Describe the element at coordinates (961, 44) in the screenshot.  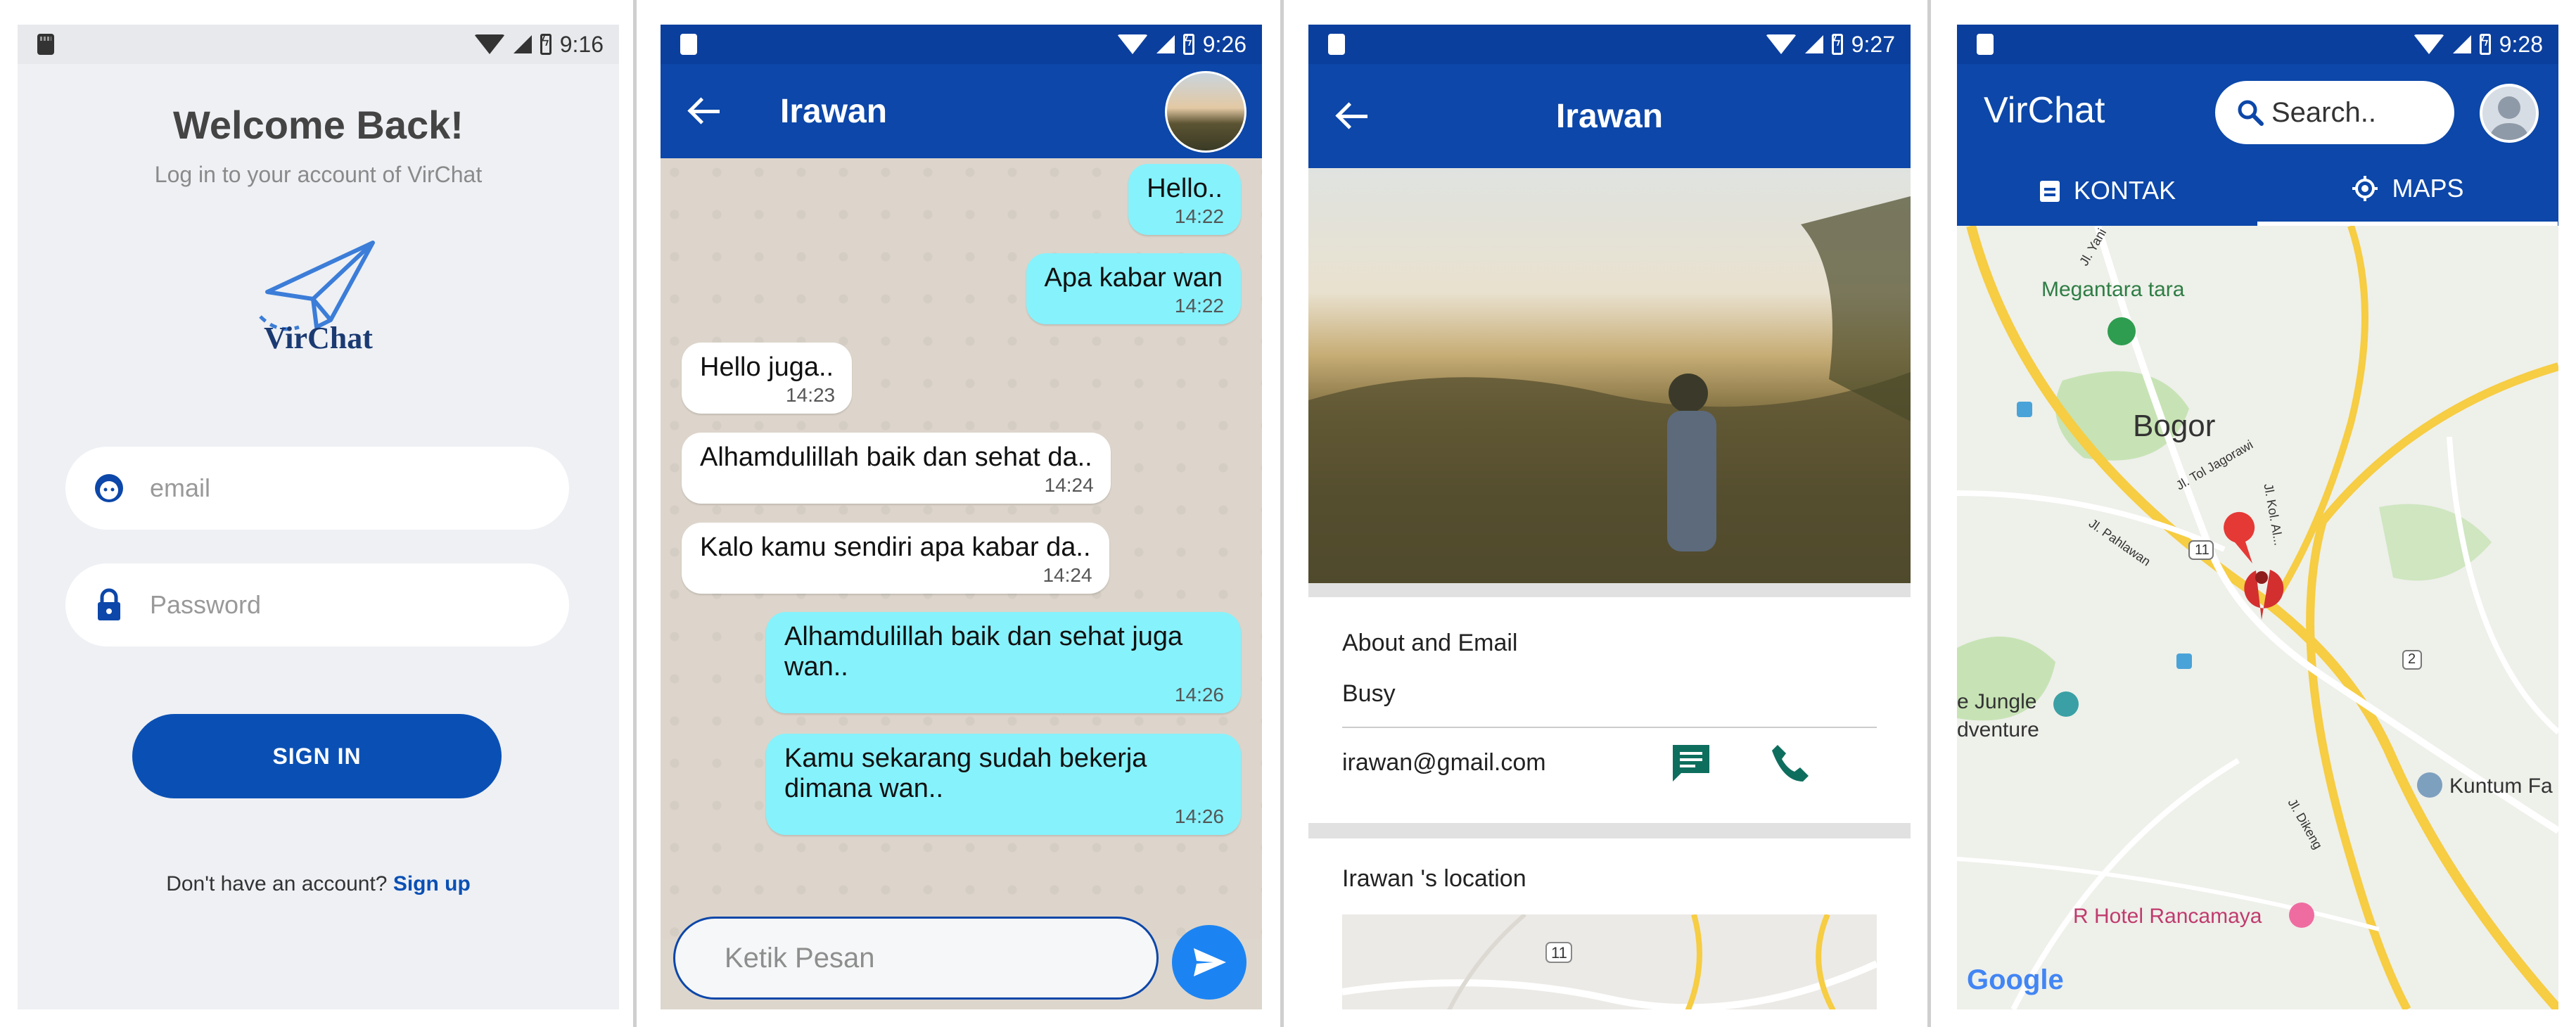
I see `status-bar: 9:26` at that location.